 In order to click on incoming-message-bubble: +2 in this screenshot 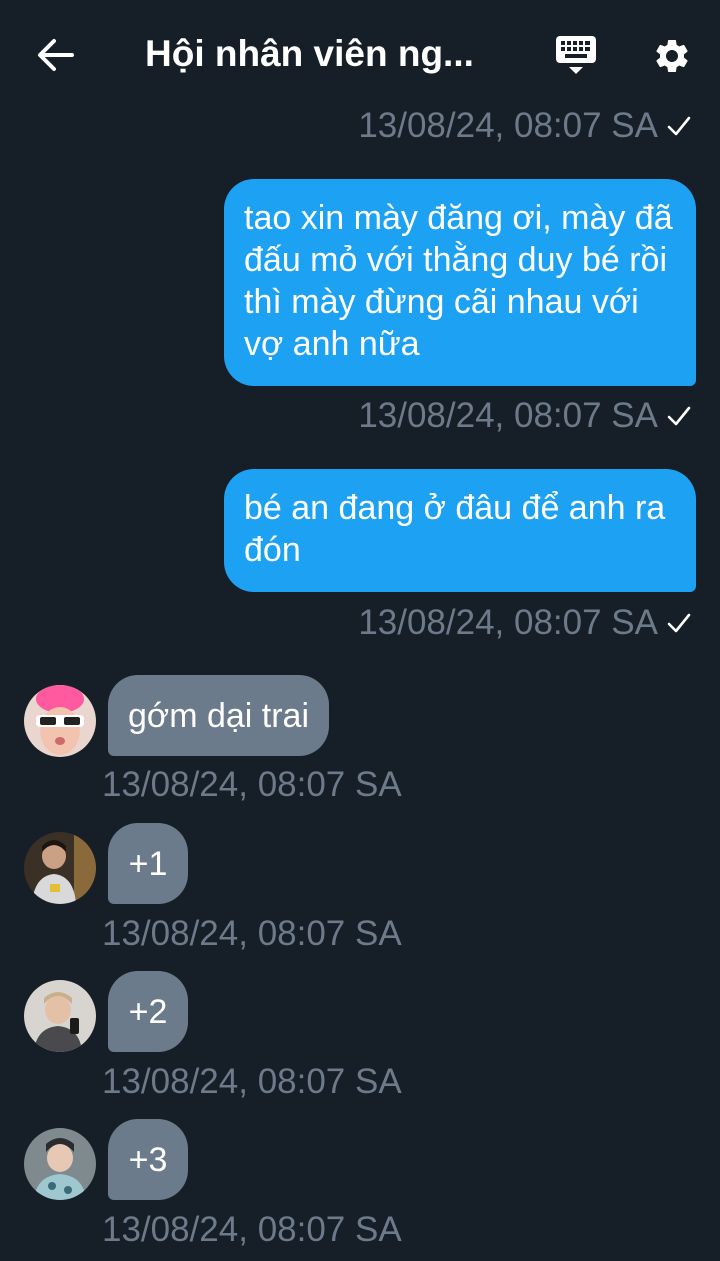, I will do `click(148, 1011)`.